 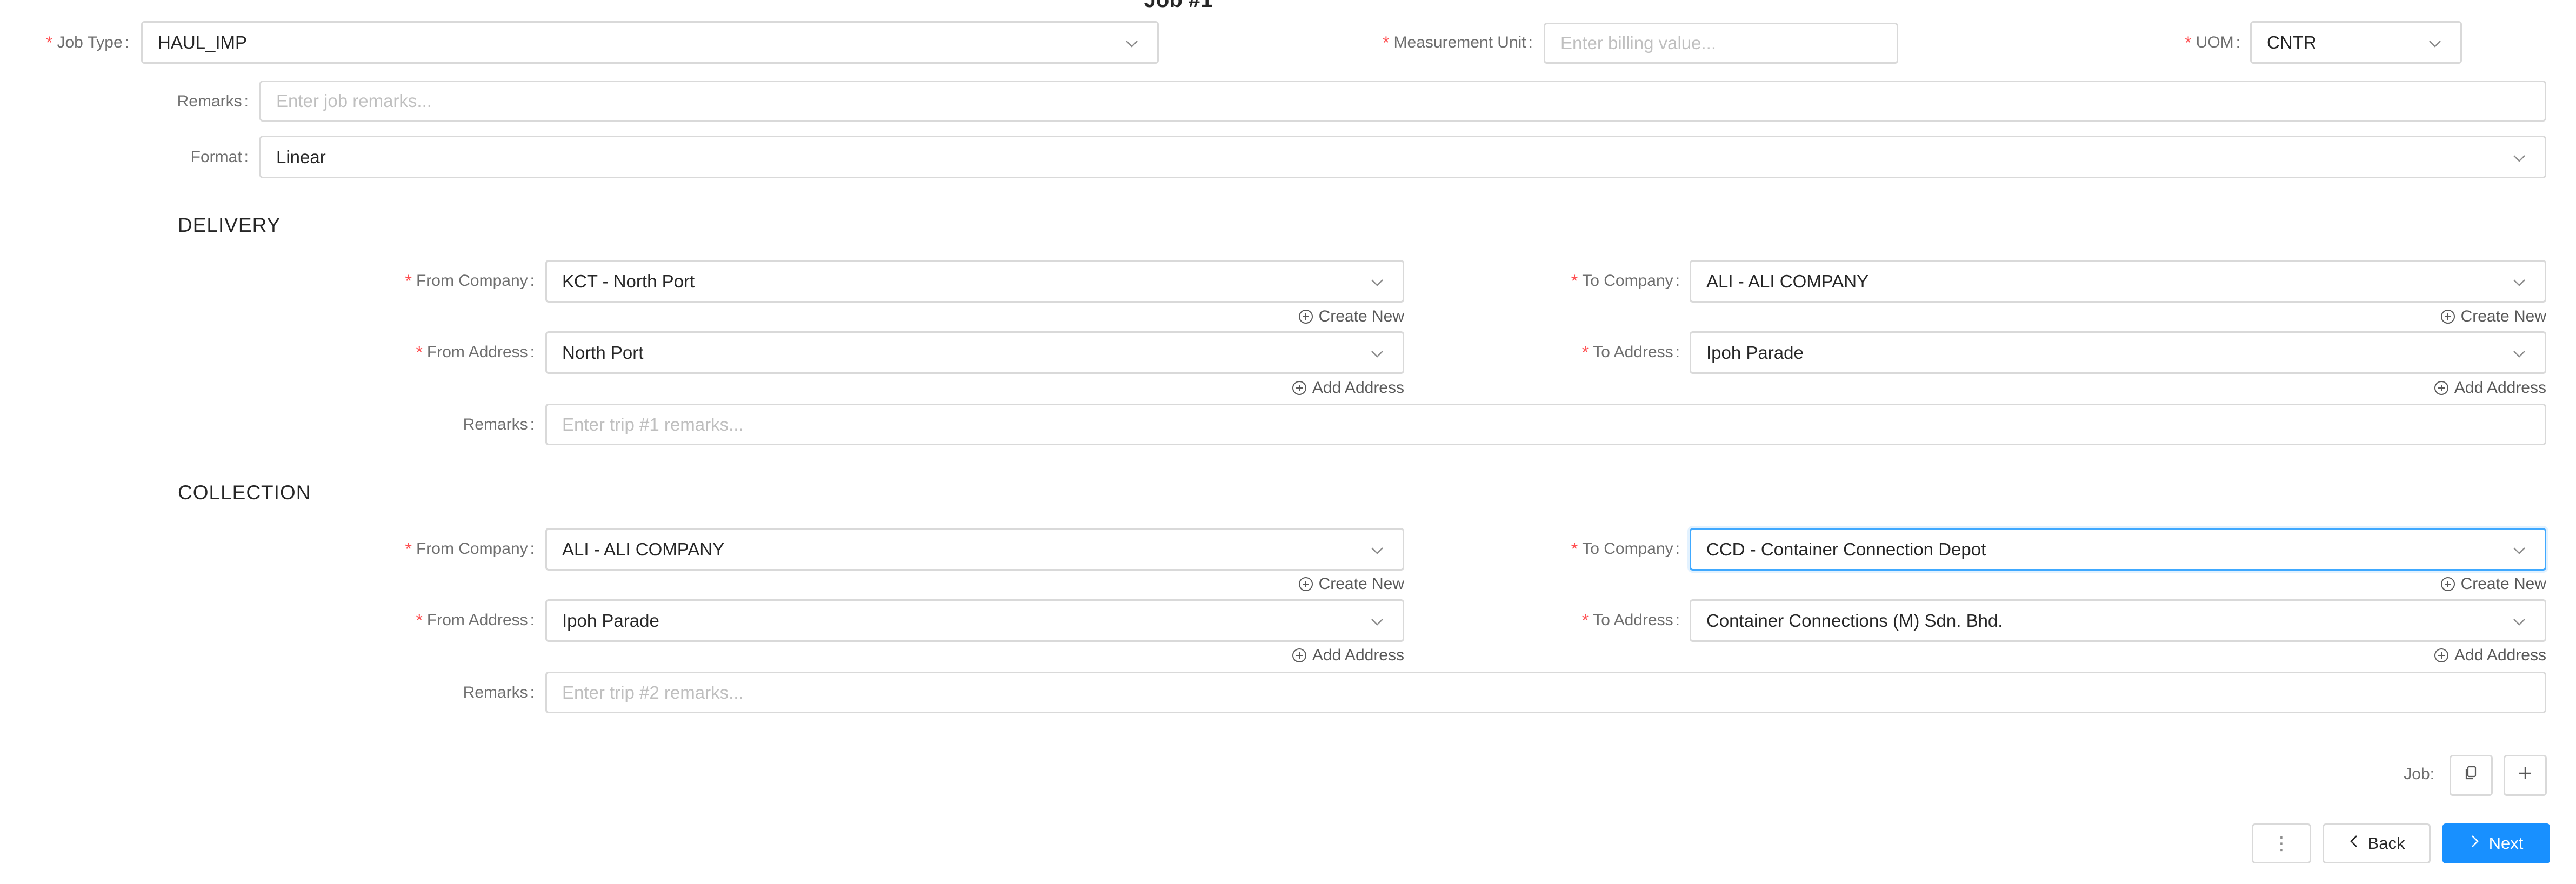 I want to click on delivery-to-company-create-new-link: Create New, so click(x=2493, y=316).